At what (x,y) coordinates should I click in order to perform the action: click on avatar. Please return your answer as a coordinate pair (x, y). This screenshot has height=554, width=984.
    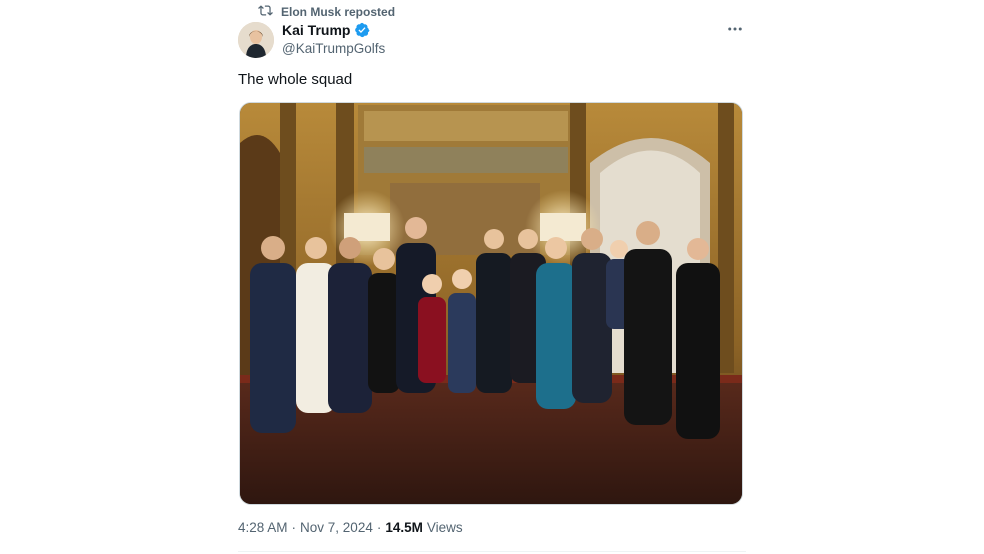
    Looking at the image, I should click on (256, 40).